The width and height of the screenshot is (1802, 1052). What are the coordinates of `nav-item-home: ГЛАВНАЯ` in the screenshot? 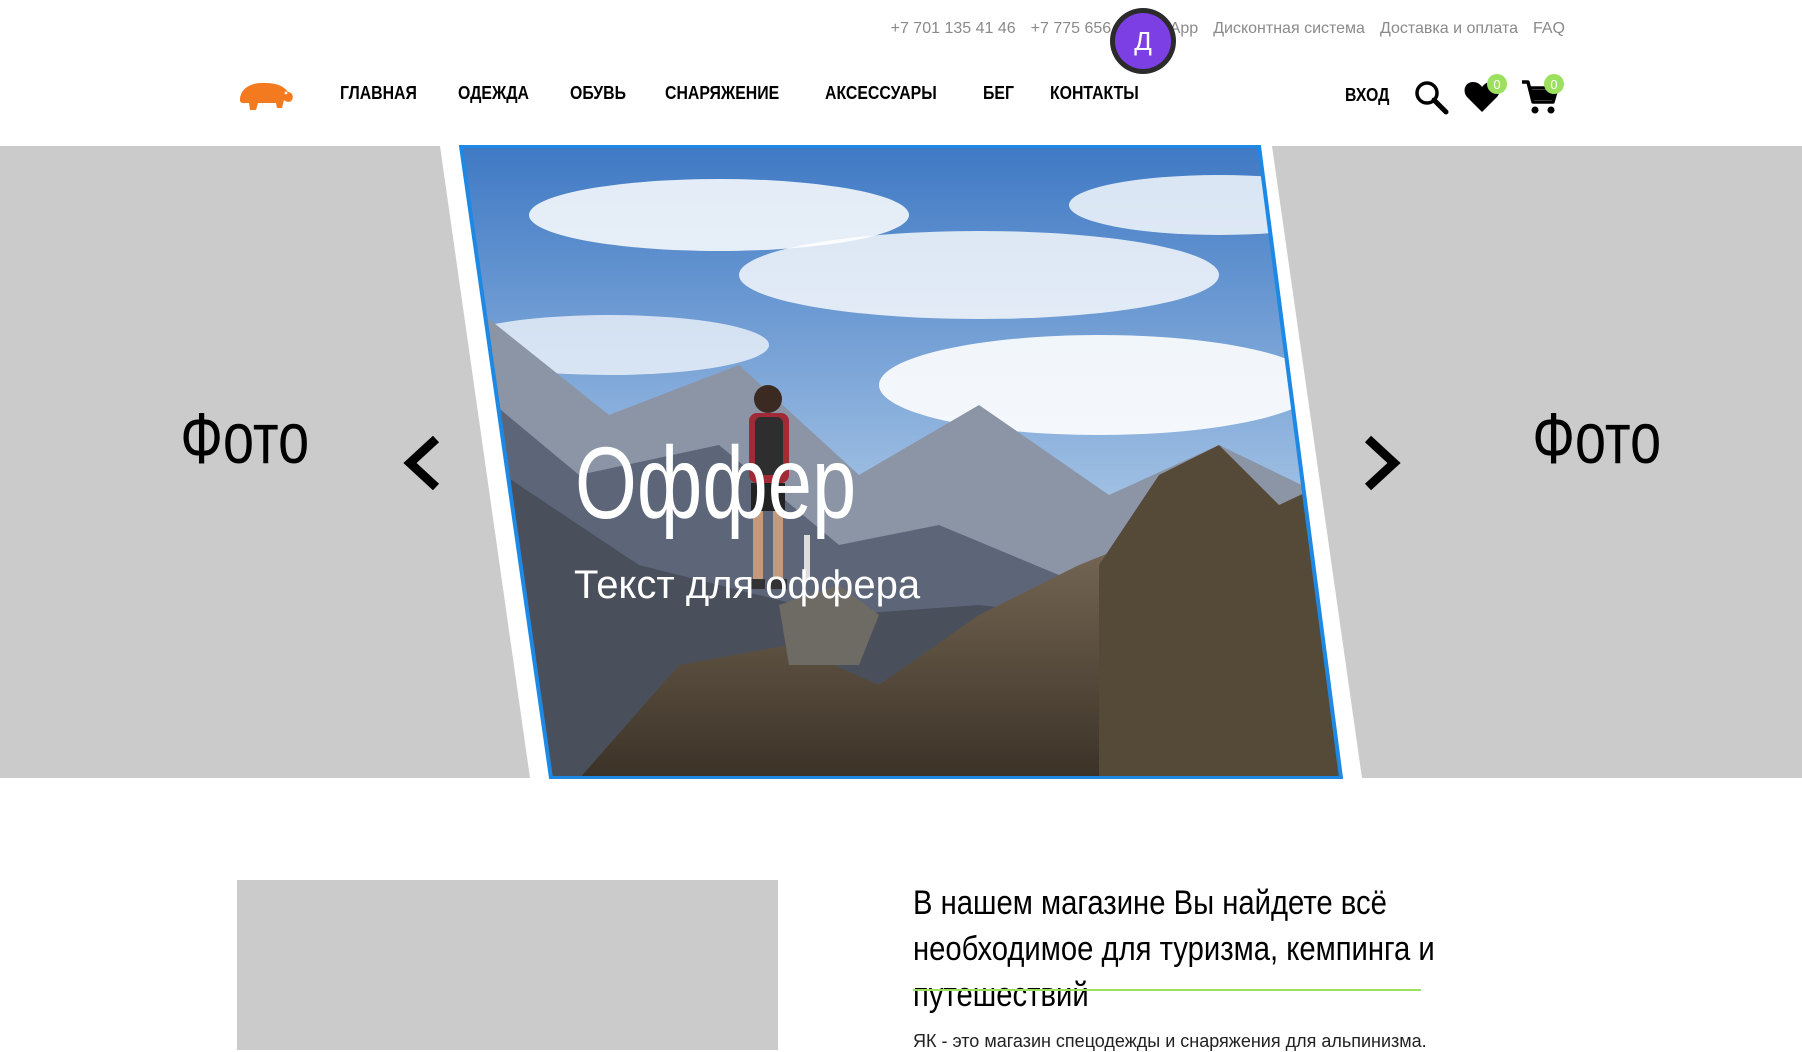 It's located at (378, 93).